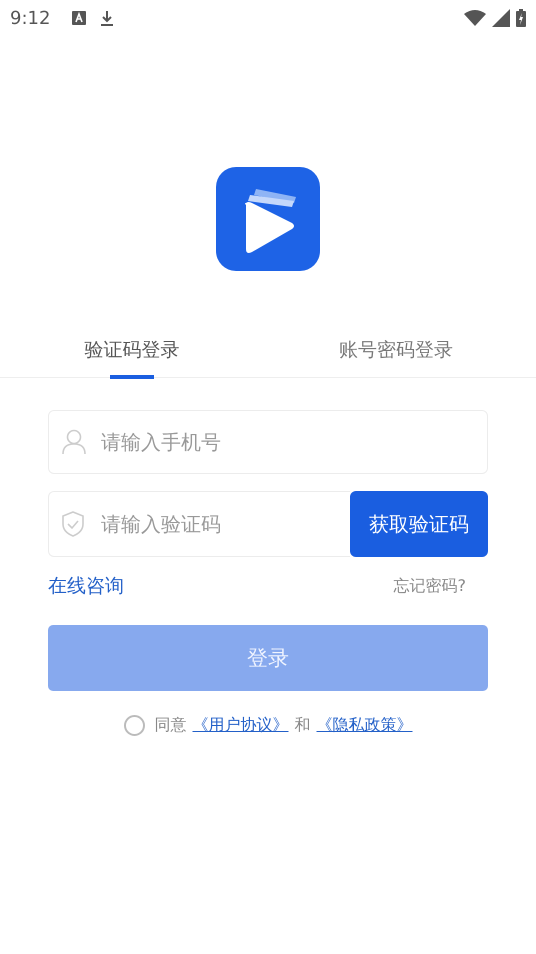  I want to click on phone-field: 请输入手机号, so click(268, 442).